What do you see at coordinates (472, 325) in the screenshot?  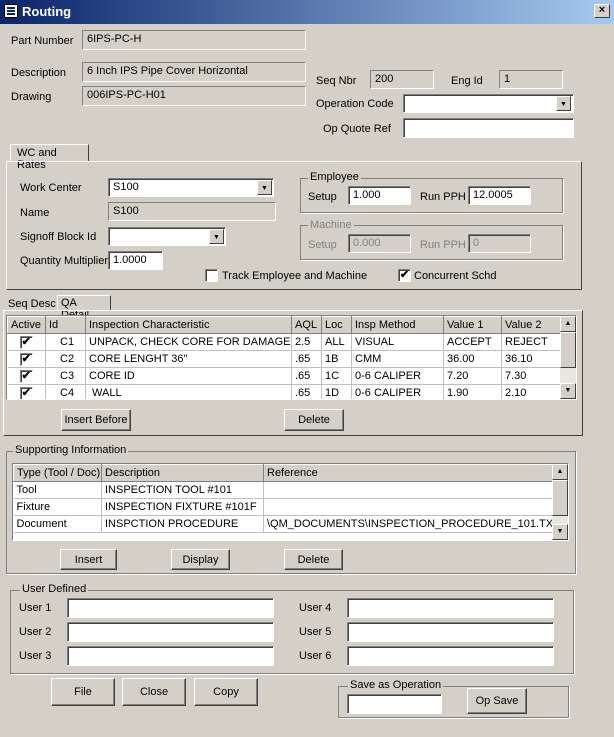 I see `col-header-value1: Value 1` at bounding box center [472, 325].